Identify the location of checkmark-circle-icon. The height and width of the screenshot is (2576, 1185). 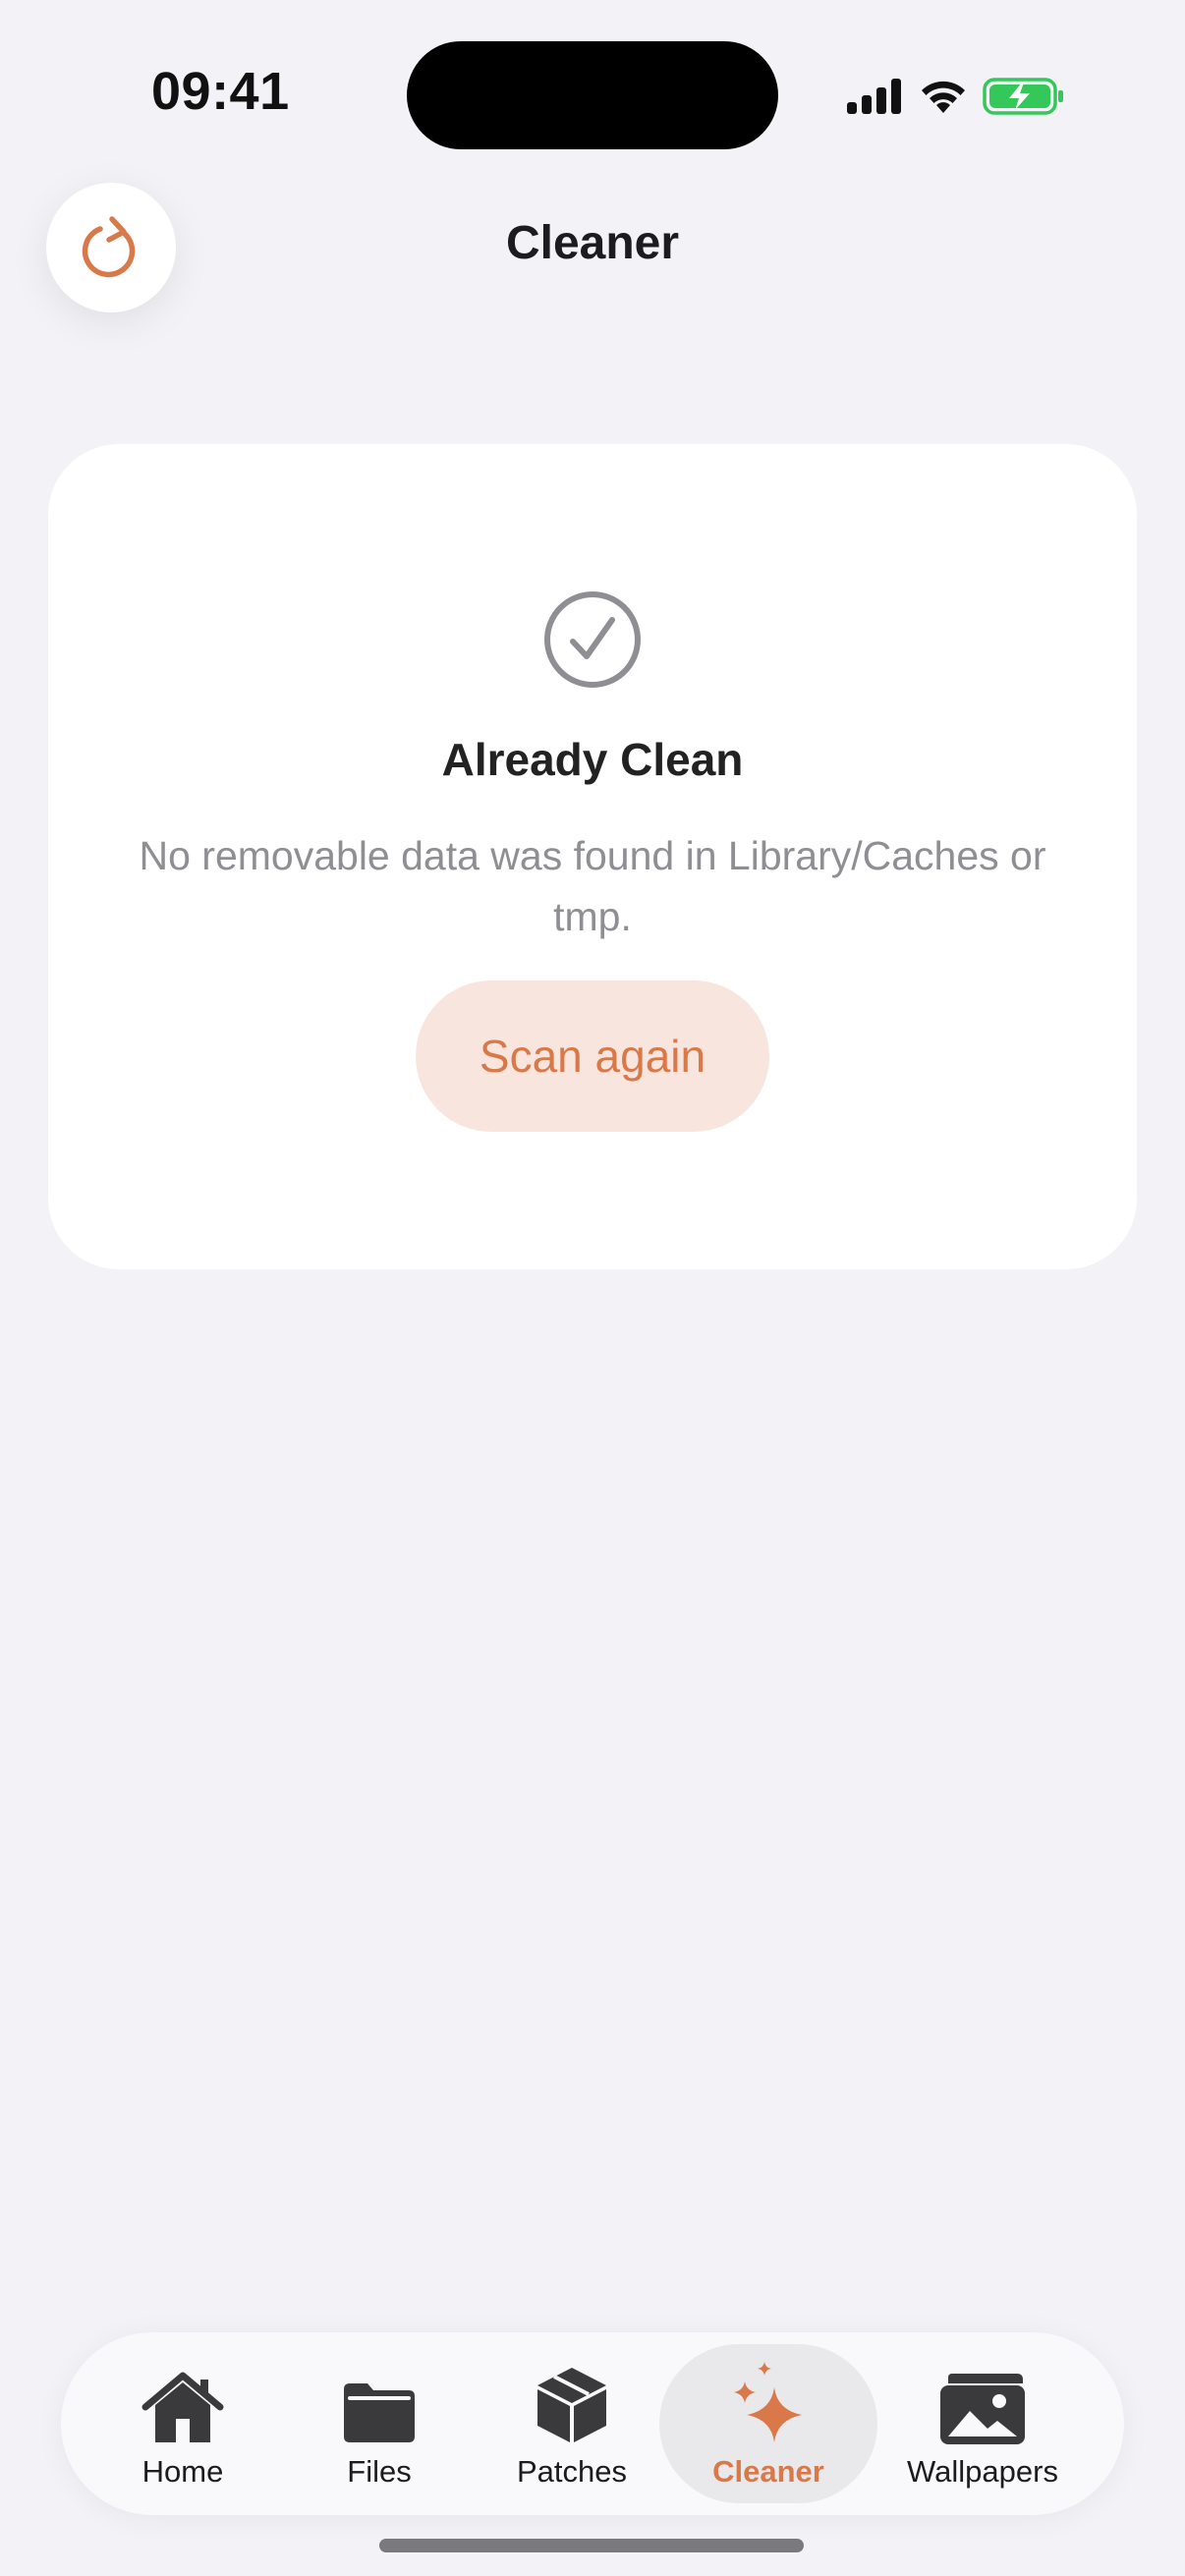
(592, 639).